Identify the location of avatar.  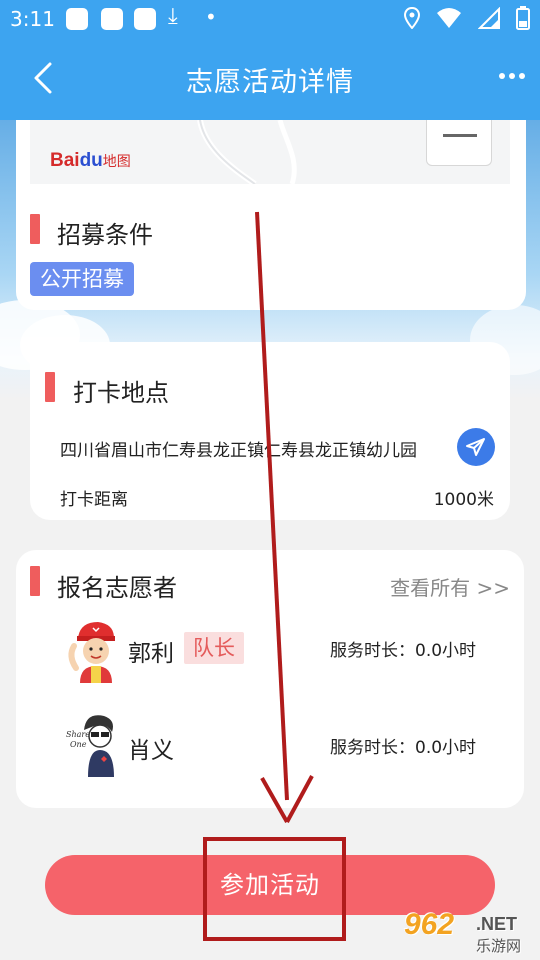
(91, 652).